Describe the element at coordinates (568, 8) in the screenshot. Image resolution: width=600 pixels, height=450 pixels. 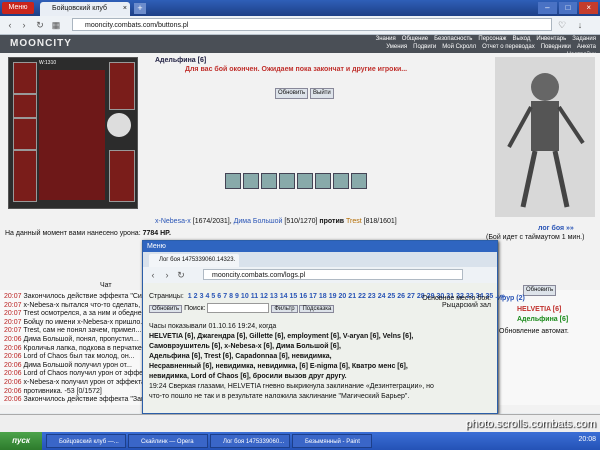
I see `maximize-icon: □` at that location.